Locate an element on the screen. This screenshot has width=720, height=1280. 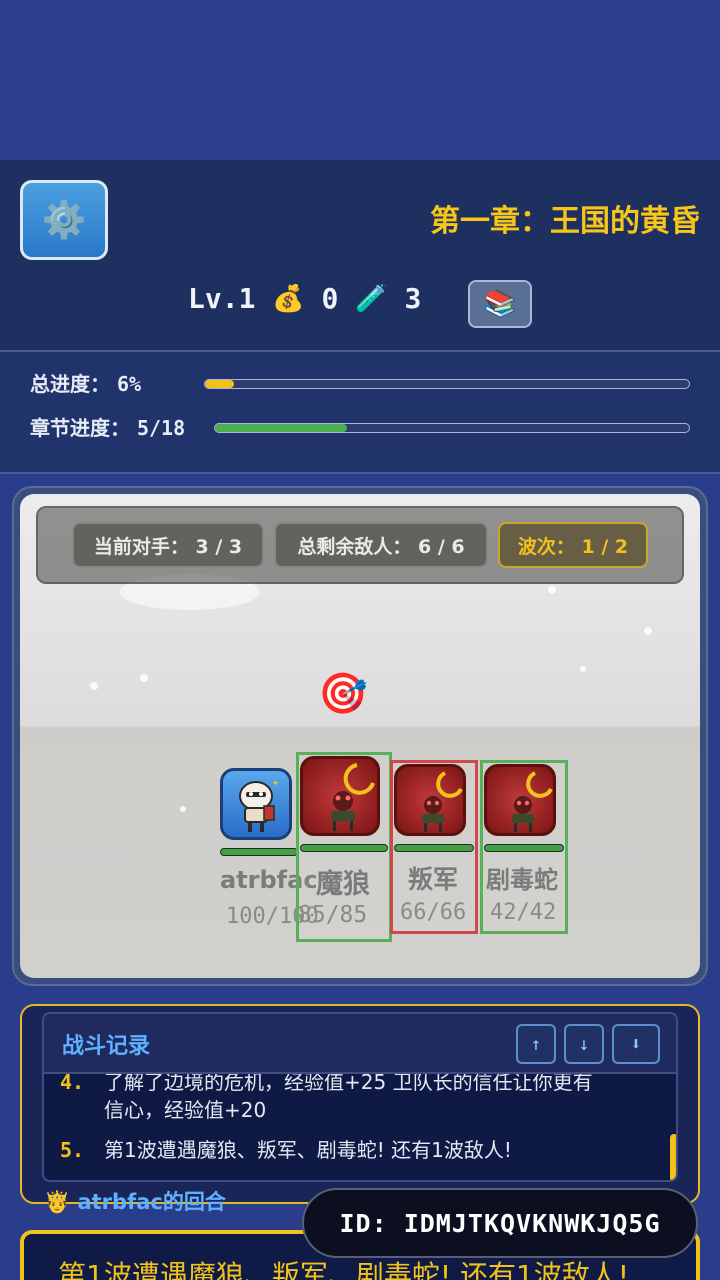
scroll-up-button: ↑ is located at coordinates (536, 1044).